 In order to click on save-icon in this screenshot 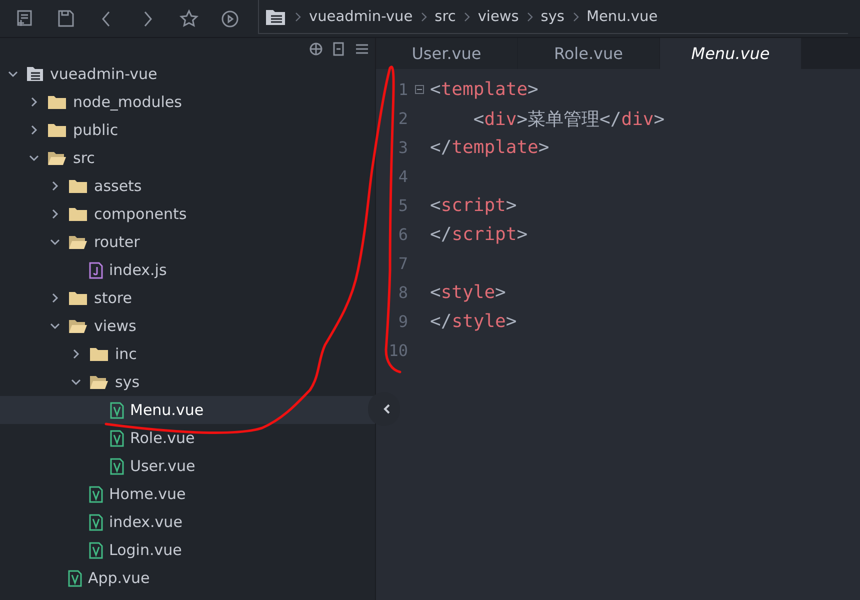, I will do `click(66, 18)`.